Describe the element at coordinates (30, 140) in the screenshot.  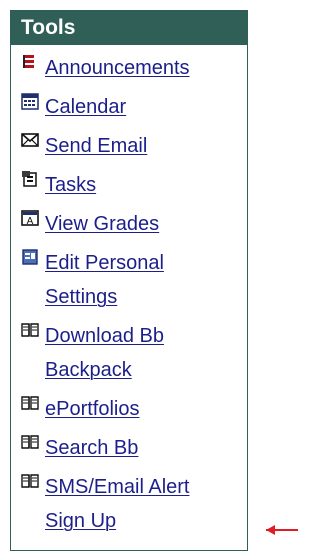
I see `email-icon` at that location.